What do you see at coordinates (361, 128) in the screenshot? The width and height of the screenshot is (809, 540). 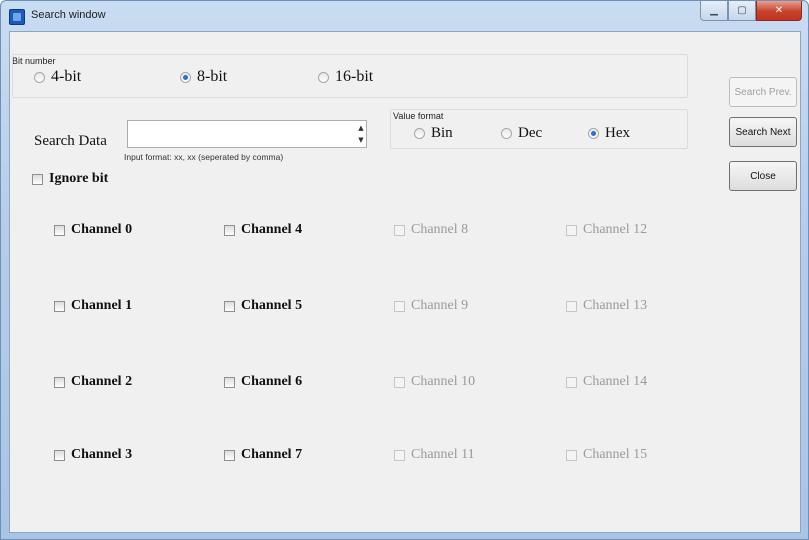 I see `spin-up-icon: ▲` at bounding box center [361, 128].